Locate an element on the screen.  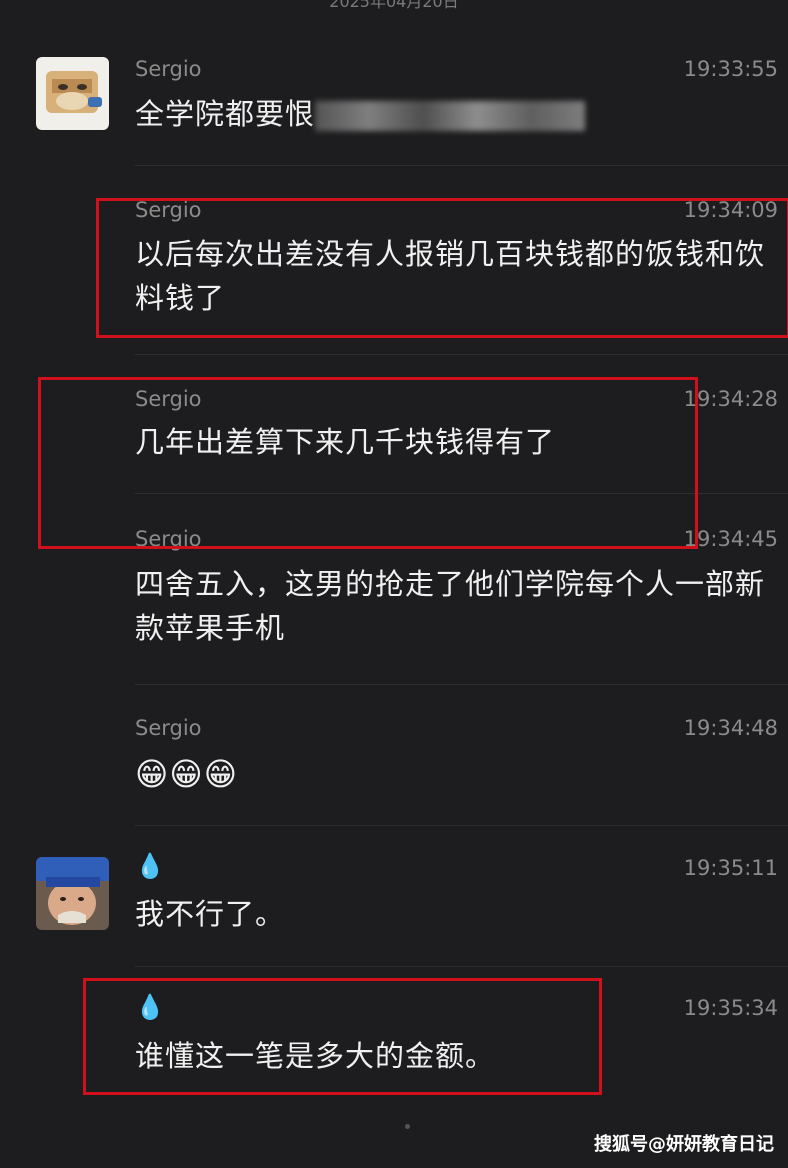
message-text: 全学院都要恨 is located at coordinates (455, 114).